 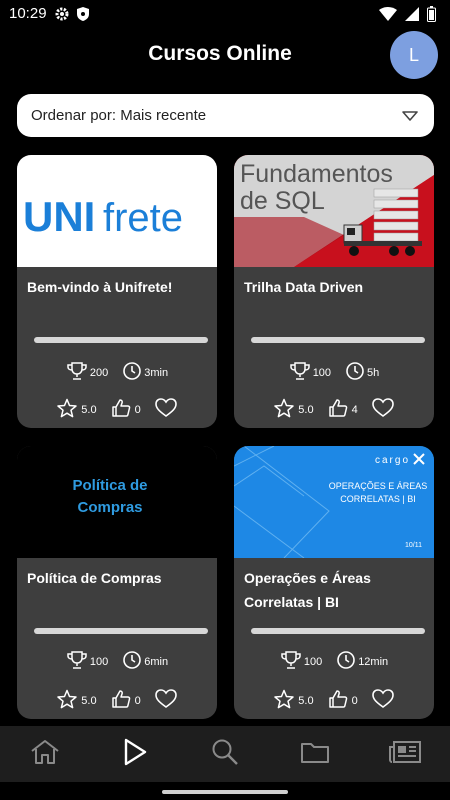 What do you see at coordinates (378, 492) in the screenshot?
I see `cargo-image-title: OPERAÇÕES E ÁREAS CORRELATAS | BI` at bounding box center [378, 492].